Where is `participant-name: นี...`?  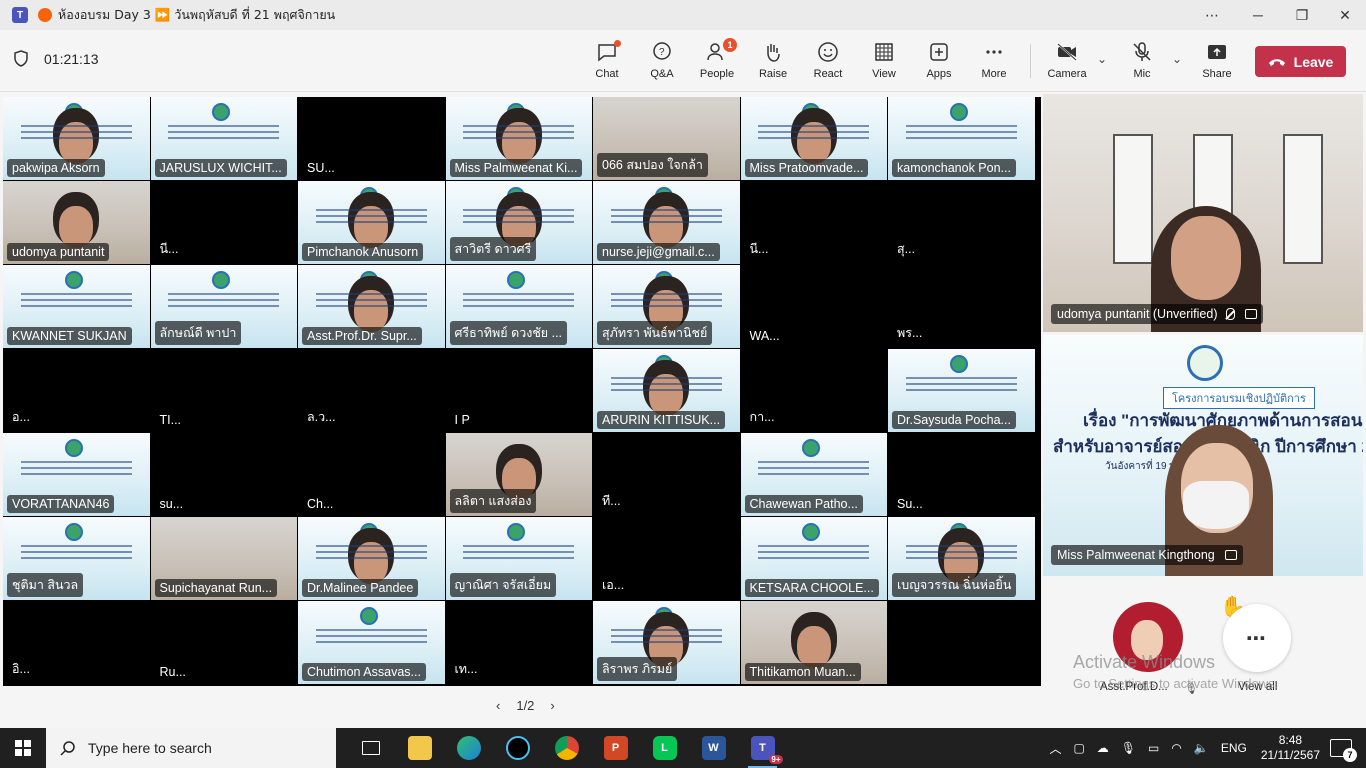
participant-name: นี... is located at coordinates (169, 249).